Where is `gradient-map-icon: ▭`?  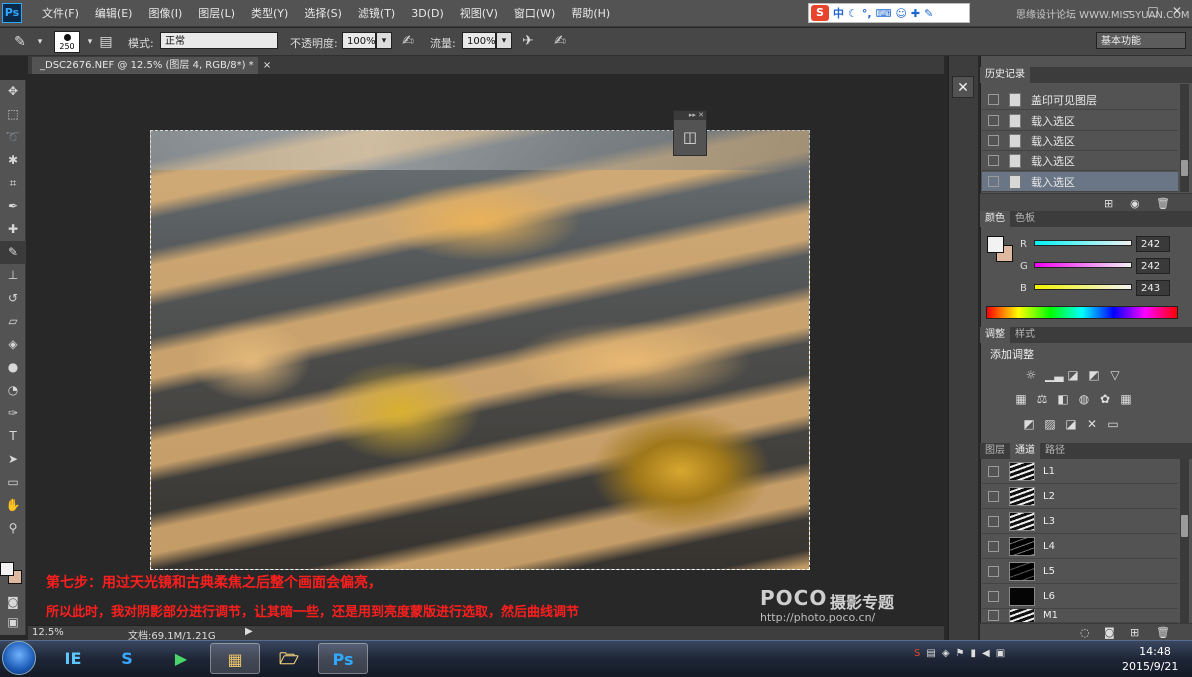 gradient-map-icon: ▭ is located at coordinates (1113, 424).